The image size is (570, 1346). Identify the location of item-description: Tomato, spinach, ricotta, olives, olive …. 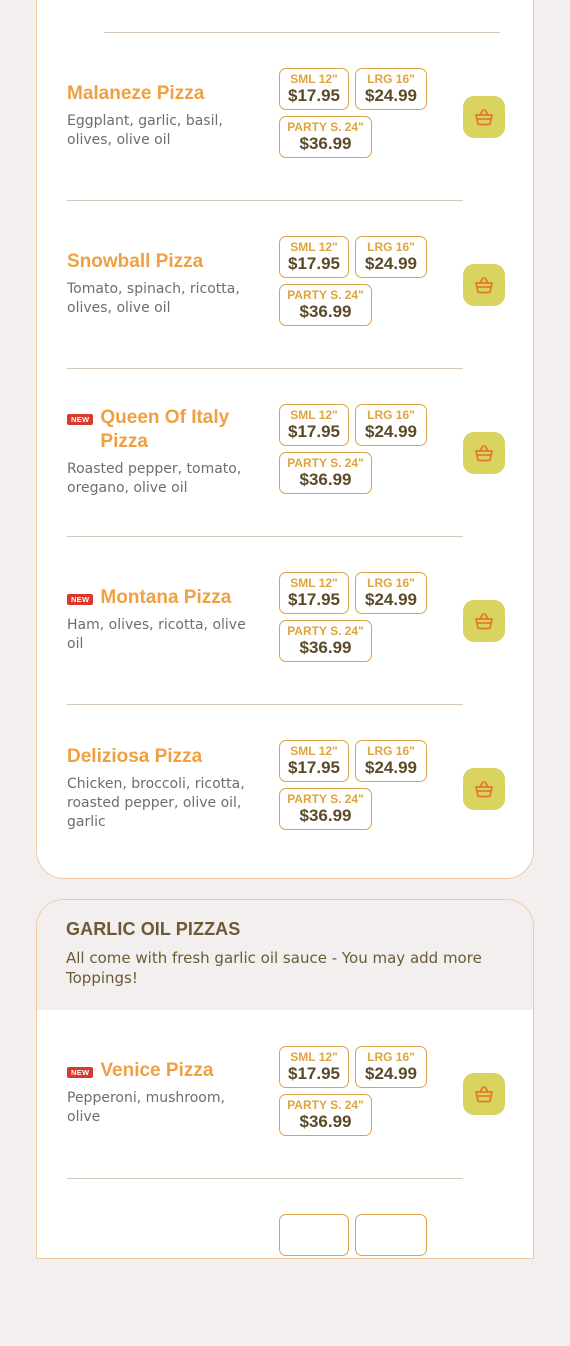
(153, 298).